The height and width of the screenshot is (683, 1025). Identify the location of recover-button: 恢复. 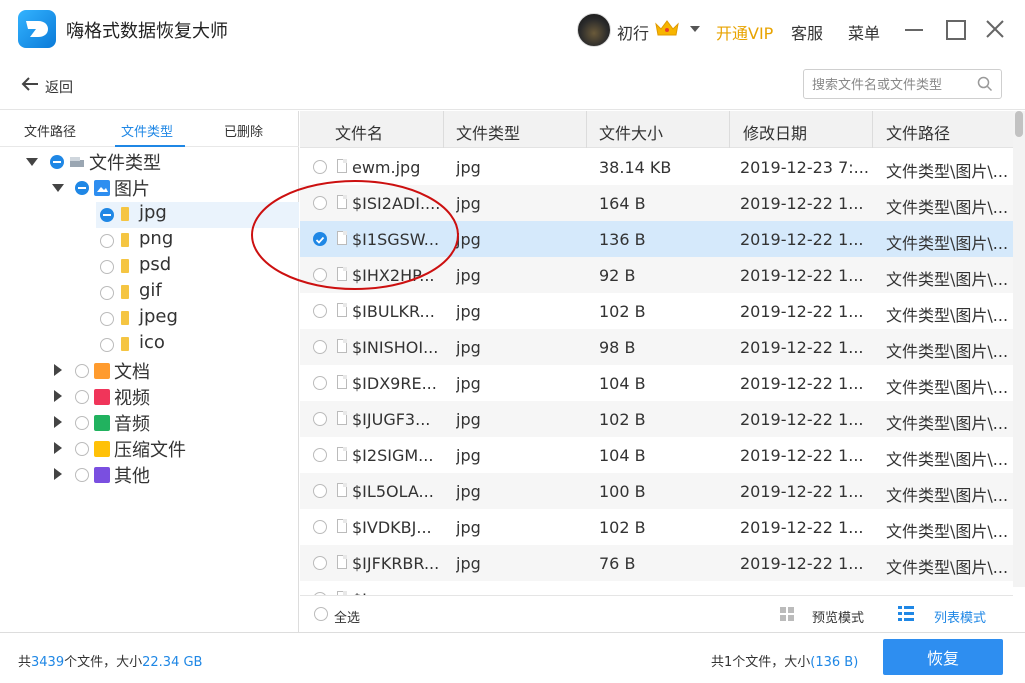
(943, 657).